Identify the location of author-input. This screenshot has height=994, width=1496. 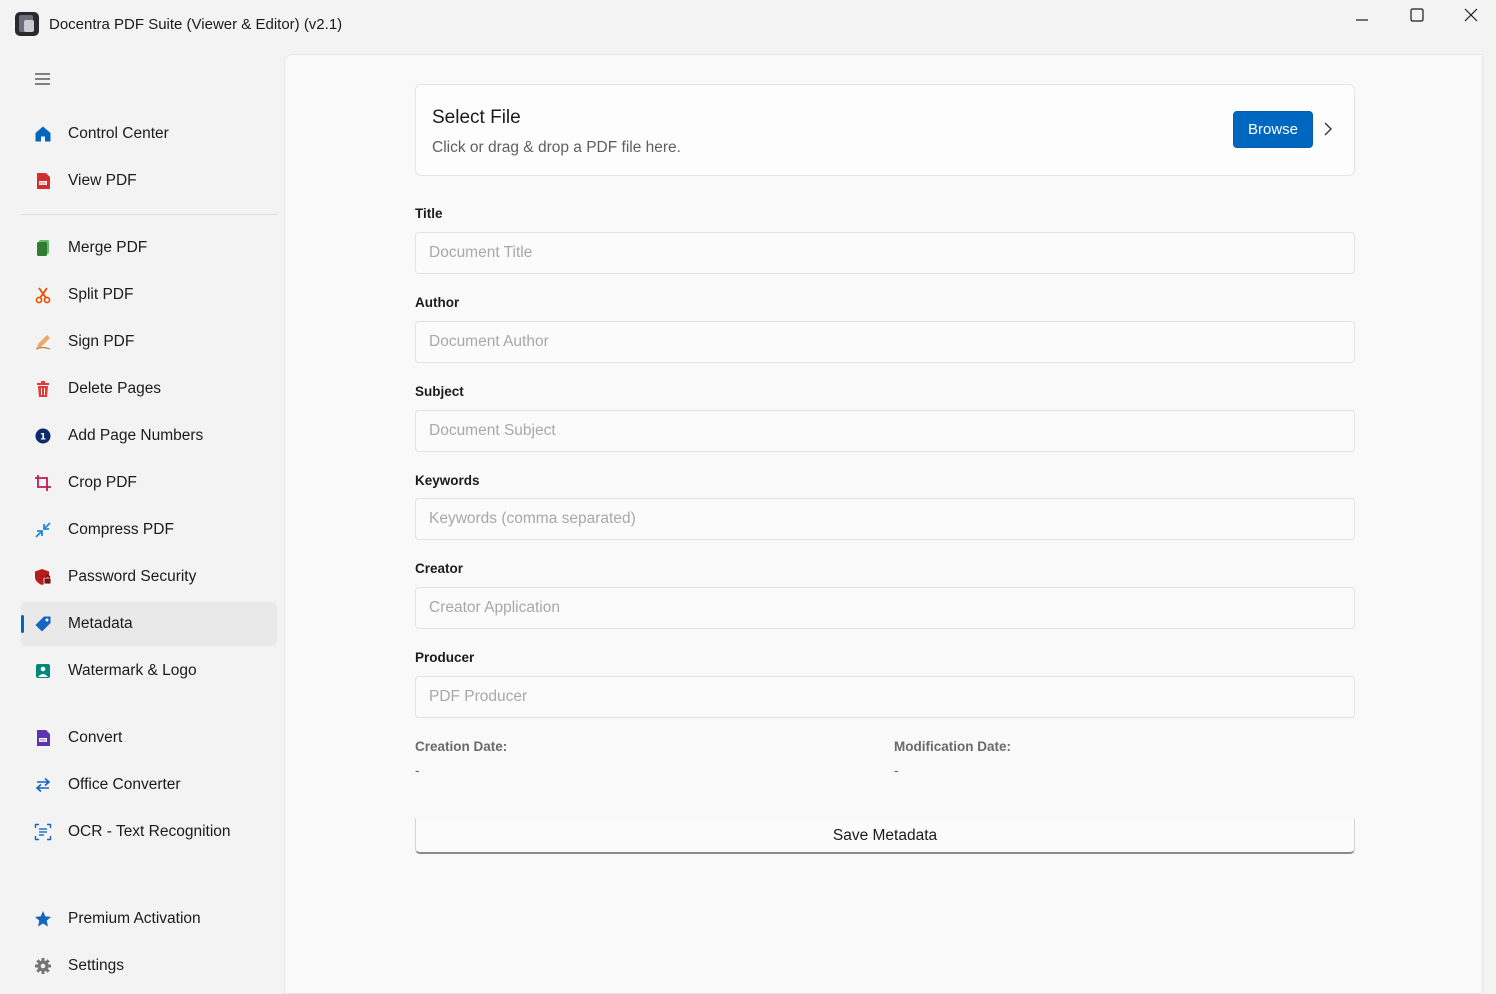
(885, 342).